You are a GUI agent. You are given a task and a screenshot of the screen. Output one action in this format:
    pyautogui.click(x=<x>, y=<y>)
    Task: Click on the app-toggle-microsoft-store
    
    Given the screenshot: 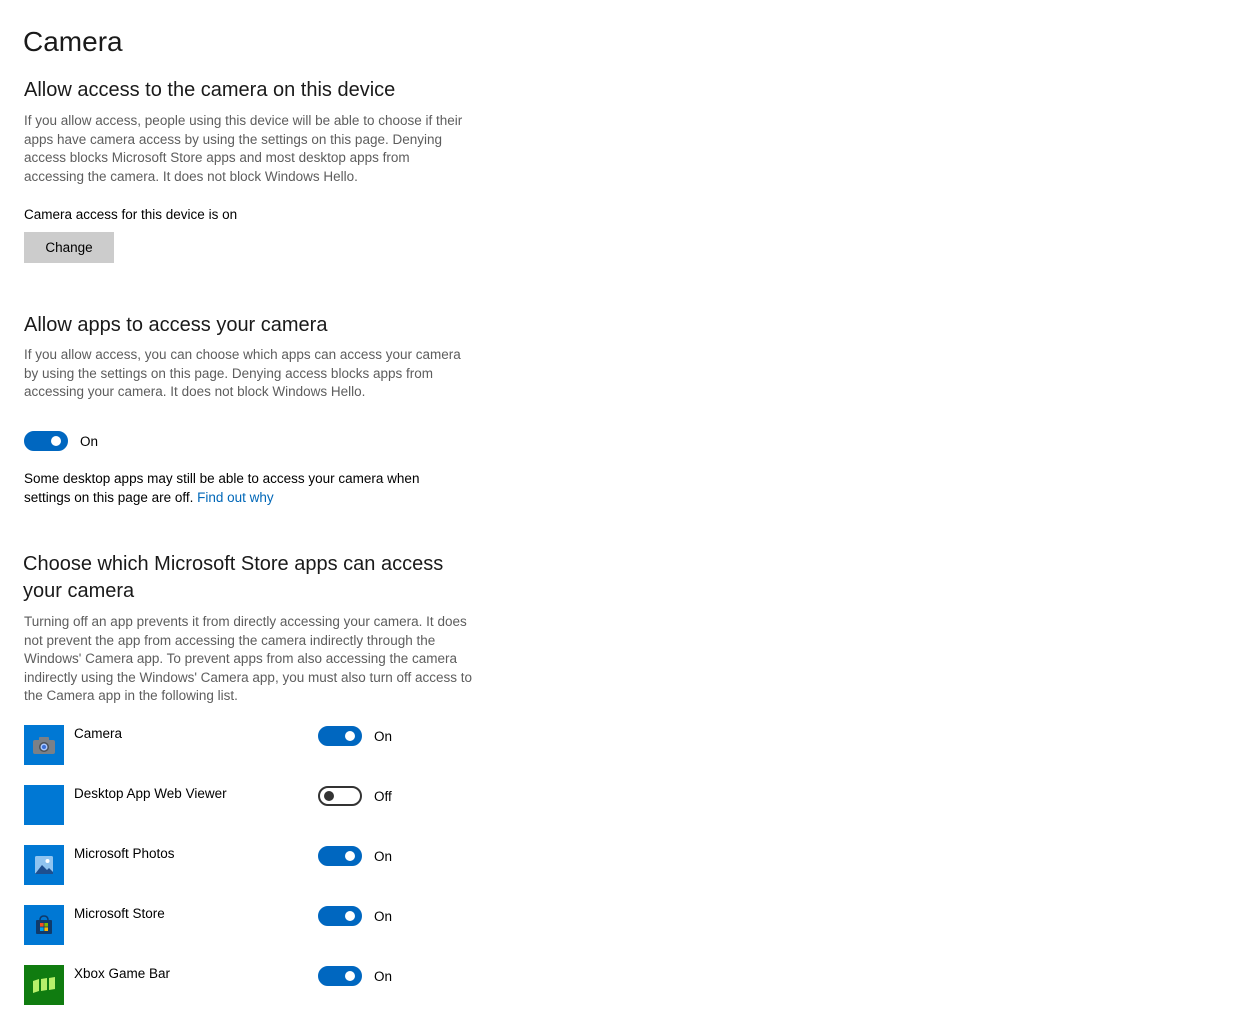 What is the action you would take?
    pyautogui.click(x=340, y=916)
    